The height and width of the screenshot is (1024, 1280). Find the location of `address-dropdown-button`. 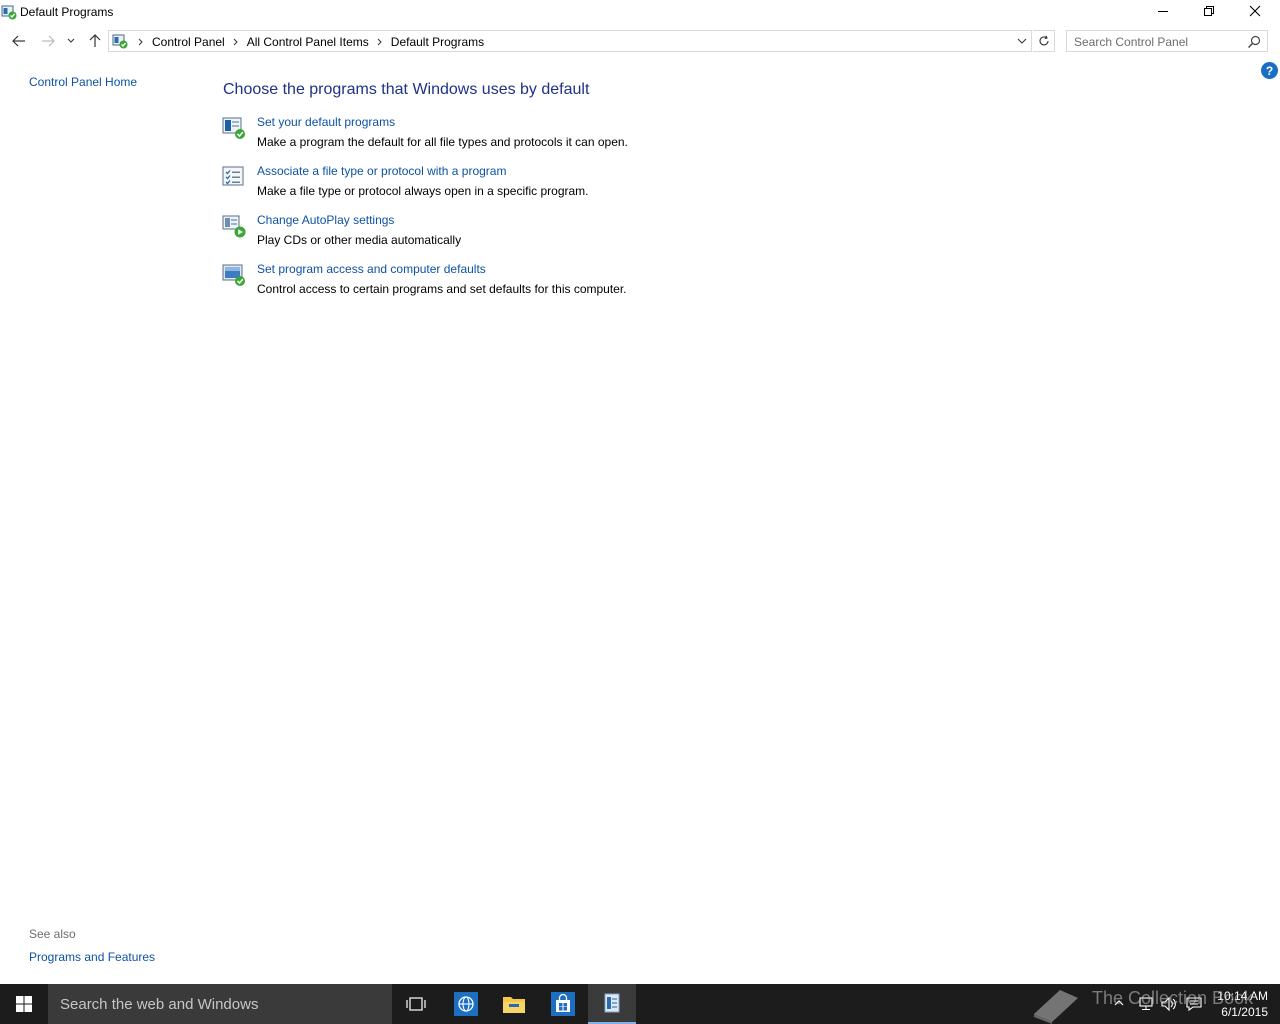

address-dropdown-button is located at coordinates (1022, 41).